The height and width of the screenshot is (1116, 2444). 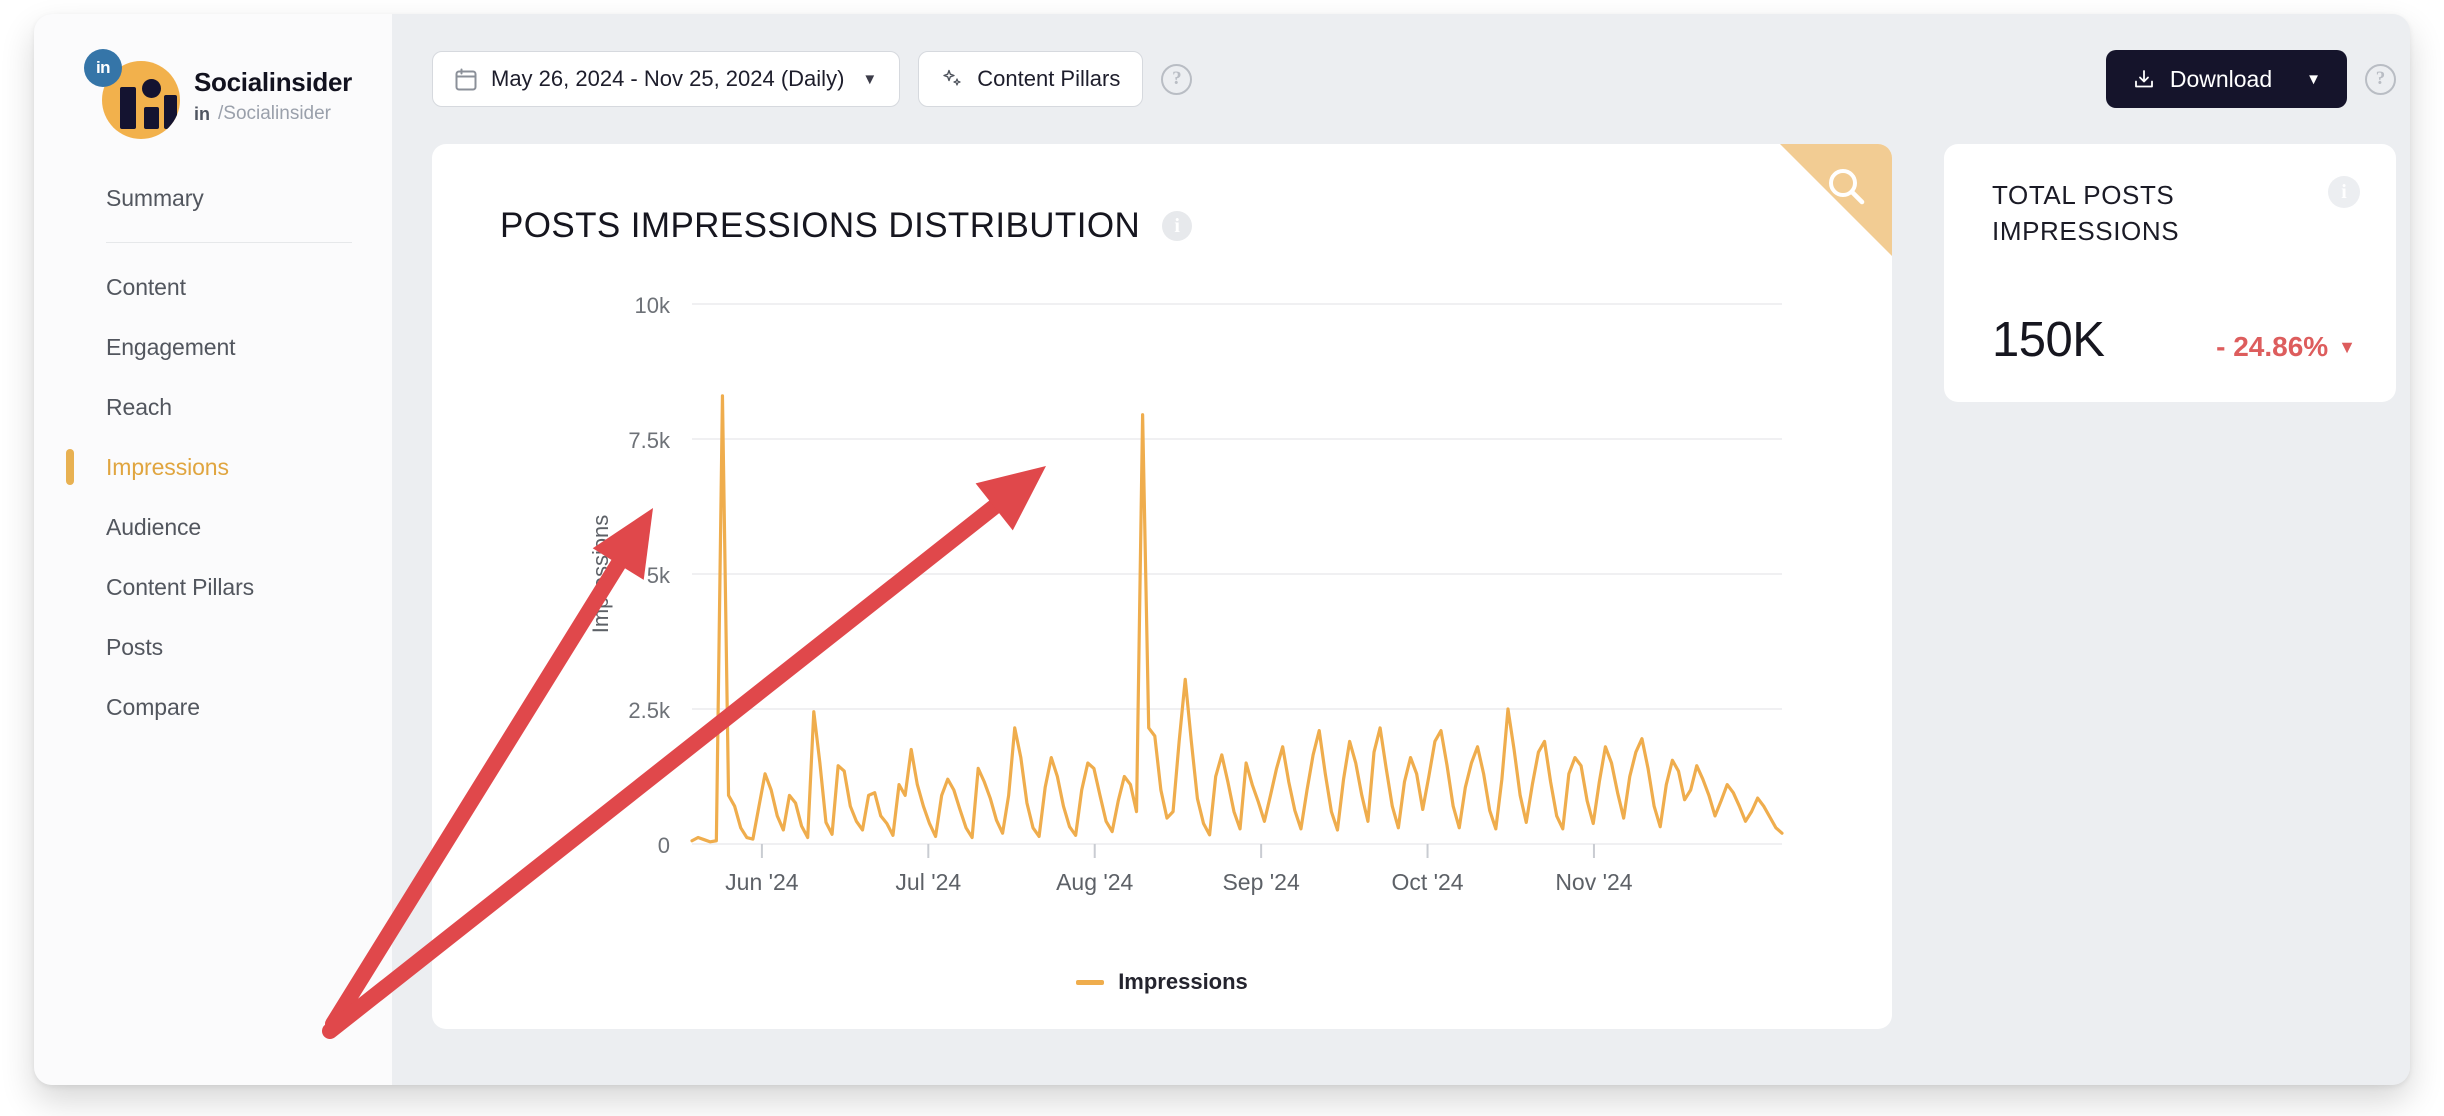 I want to click on search-icon, so click(x=1847, y=187).